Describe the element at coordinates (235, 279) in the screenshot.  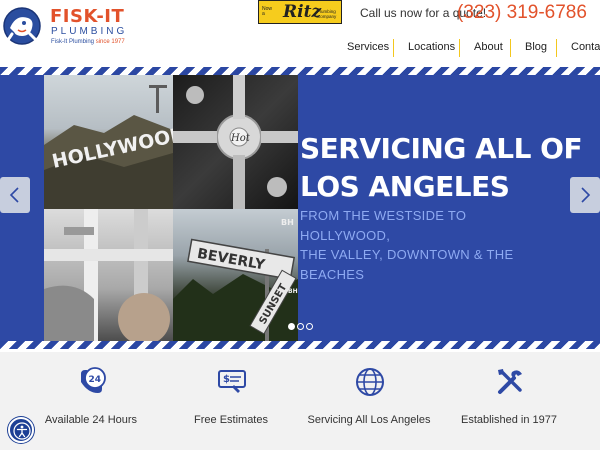
I see `street-signs-illustration: BEVERLY SUNSET BH BH` at that location.